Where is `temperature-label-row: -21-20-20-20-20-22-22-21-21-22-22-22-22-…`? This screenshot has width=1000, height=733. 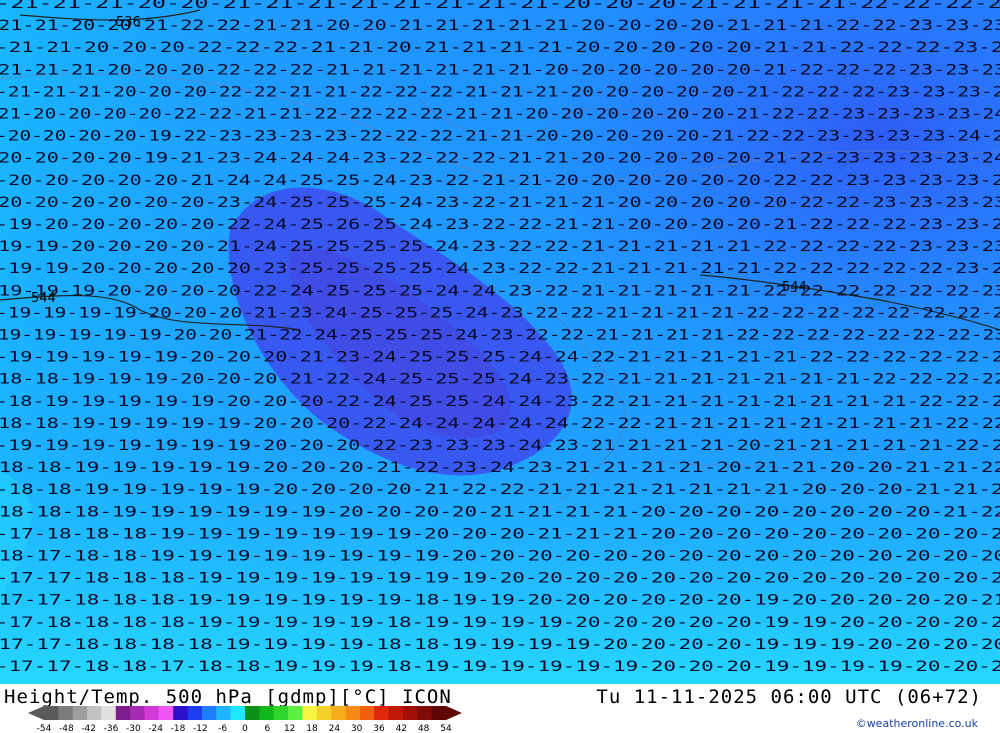
temperature-label-row: -21-20-20-20-20-22-22-21-21-22-22-22-22-… is located at coordinates (500, 115).